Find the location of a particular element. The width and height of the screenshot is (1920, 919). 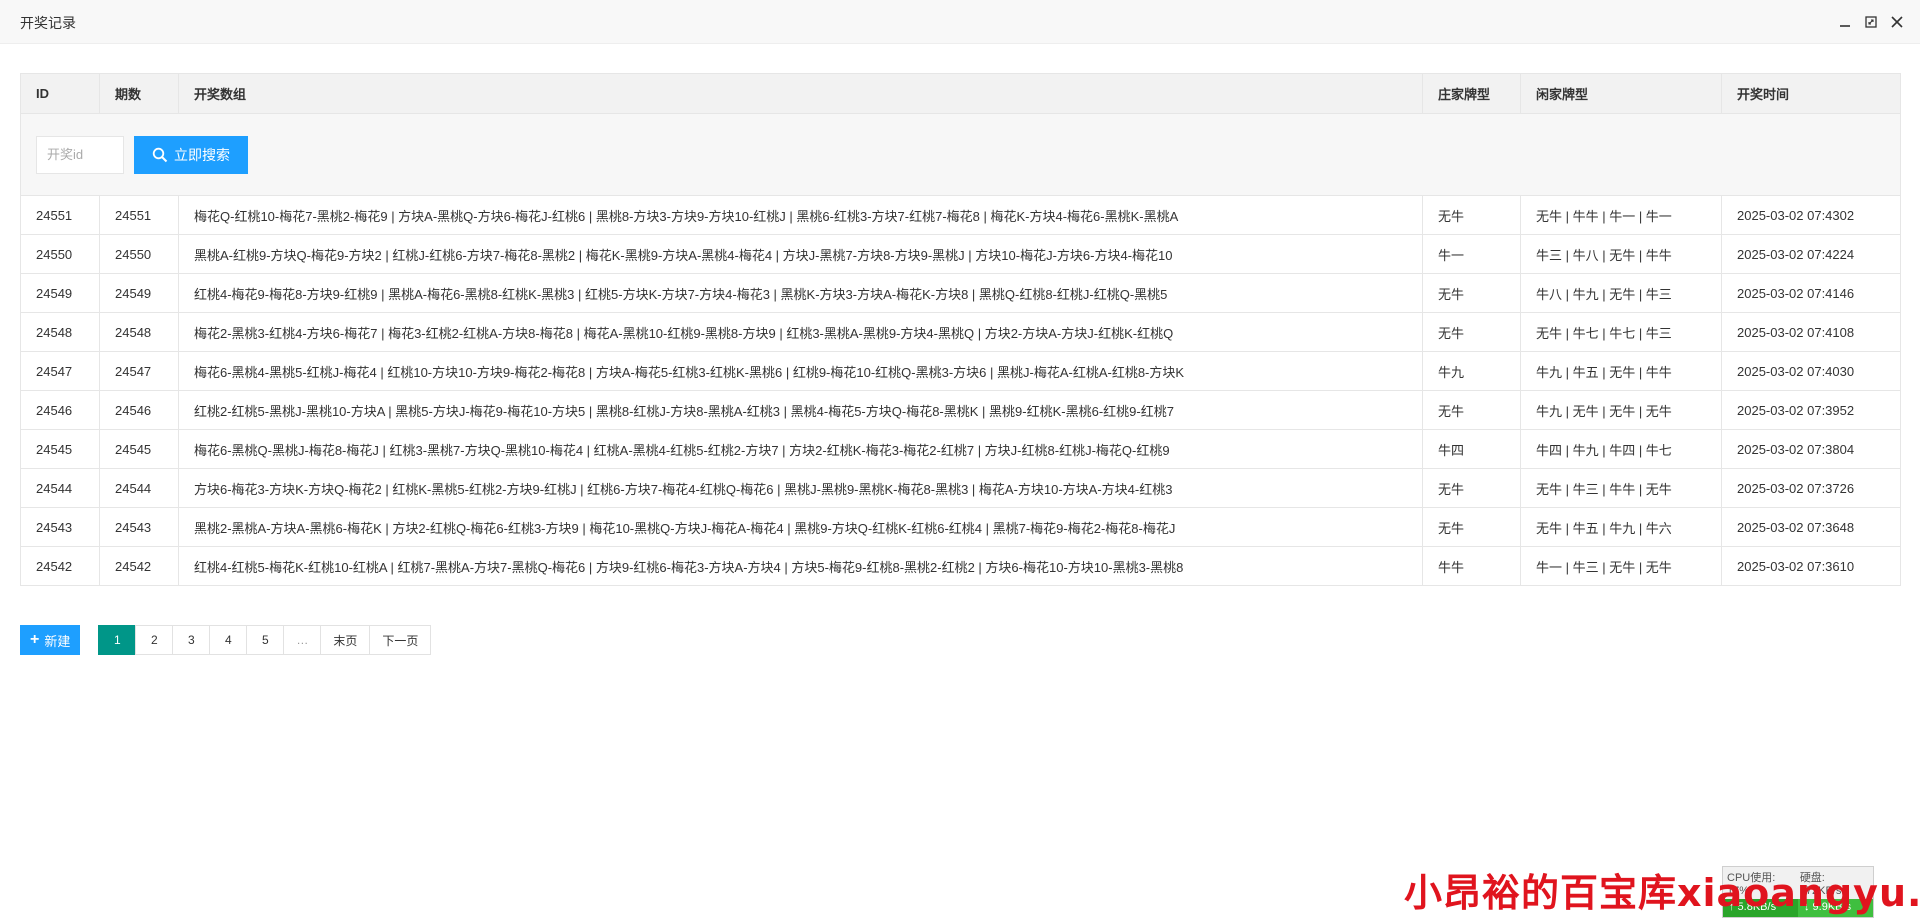

cell-issue: 24544 is located at coordinates (139, 488).